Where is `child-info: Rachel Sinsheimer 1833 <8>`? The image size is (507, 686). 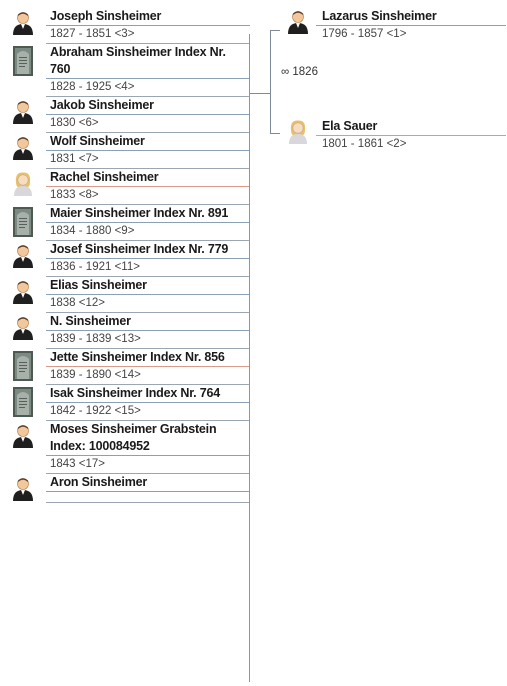
child-info: Rachel Sinsheimer 1833 <8> is located at coordinates (148, 186).